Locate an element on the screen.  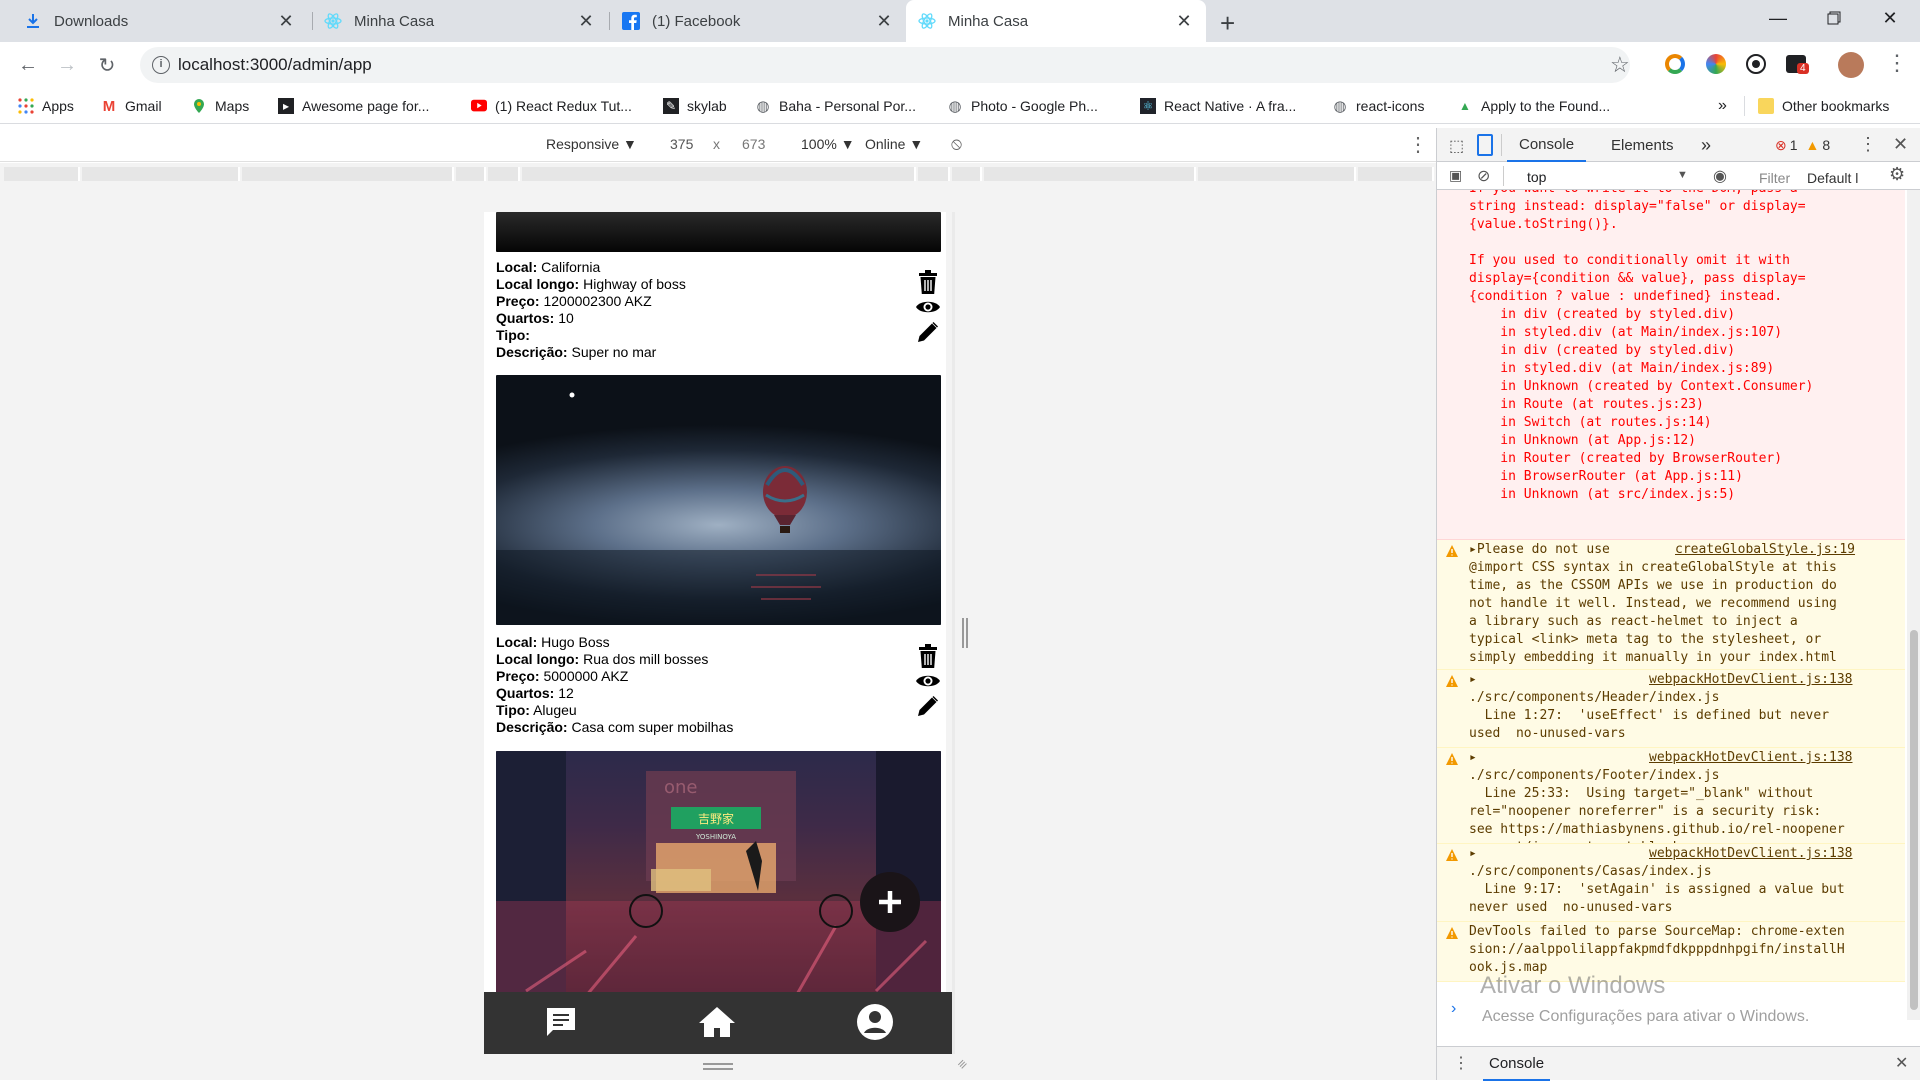
bookmark-label: Gmail is located at coordinates (143, 106).